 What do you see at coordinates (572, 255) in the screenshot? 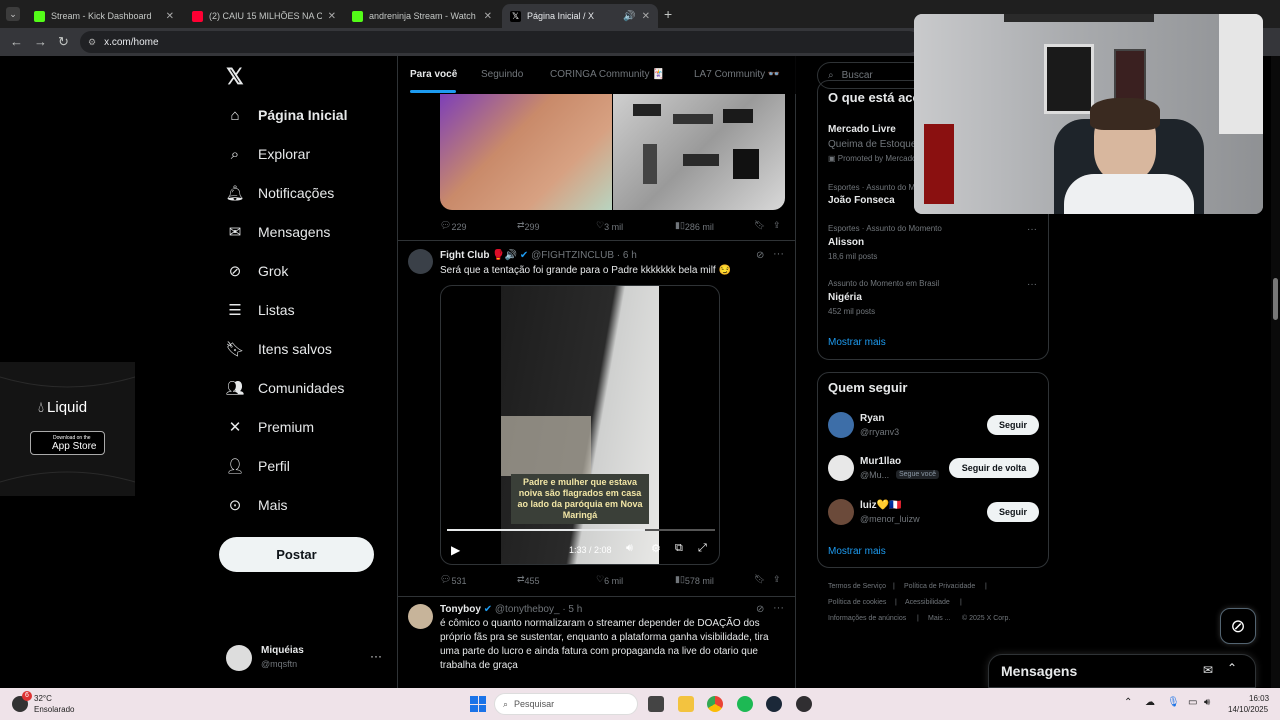
I see `author-handle: @FIGHTZINCLUB` at bounding box center [572, 255].